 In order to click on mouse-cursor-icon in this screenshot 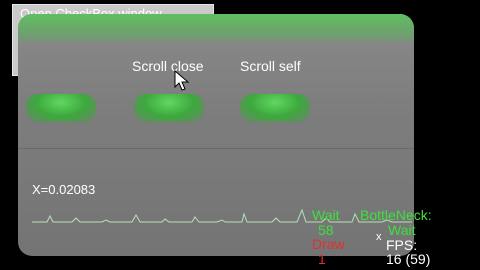, I will do `click(182, 80)`.